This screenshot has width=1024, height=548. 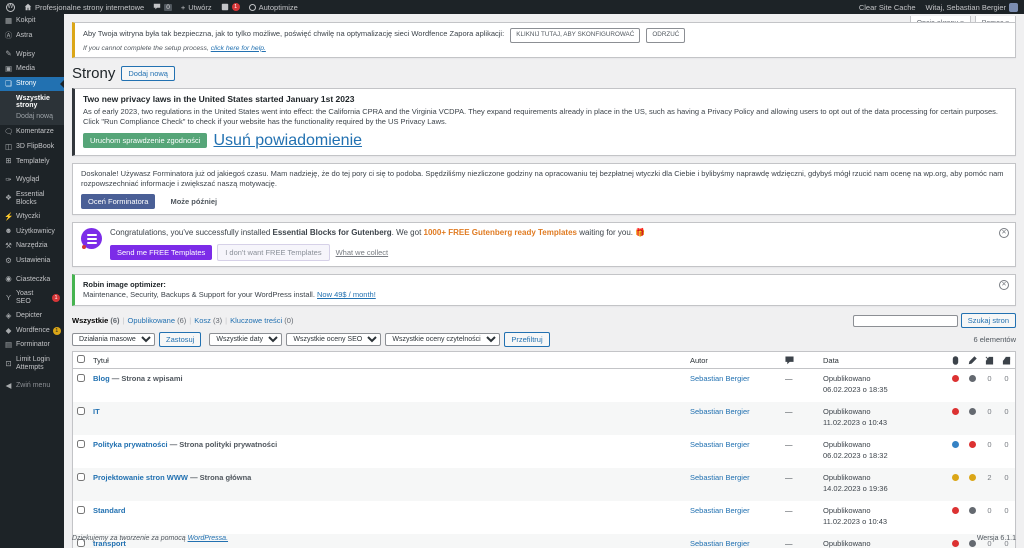 What do you see at coordinates (156, 320) in the screenshot?
I see `view-filter-opublikowane: Opublikowane (6)` at bounding box center [156, 320].